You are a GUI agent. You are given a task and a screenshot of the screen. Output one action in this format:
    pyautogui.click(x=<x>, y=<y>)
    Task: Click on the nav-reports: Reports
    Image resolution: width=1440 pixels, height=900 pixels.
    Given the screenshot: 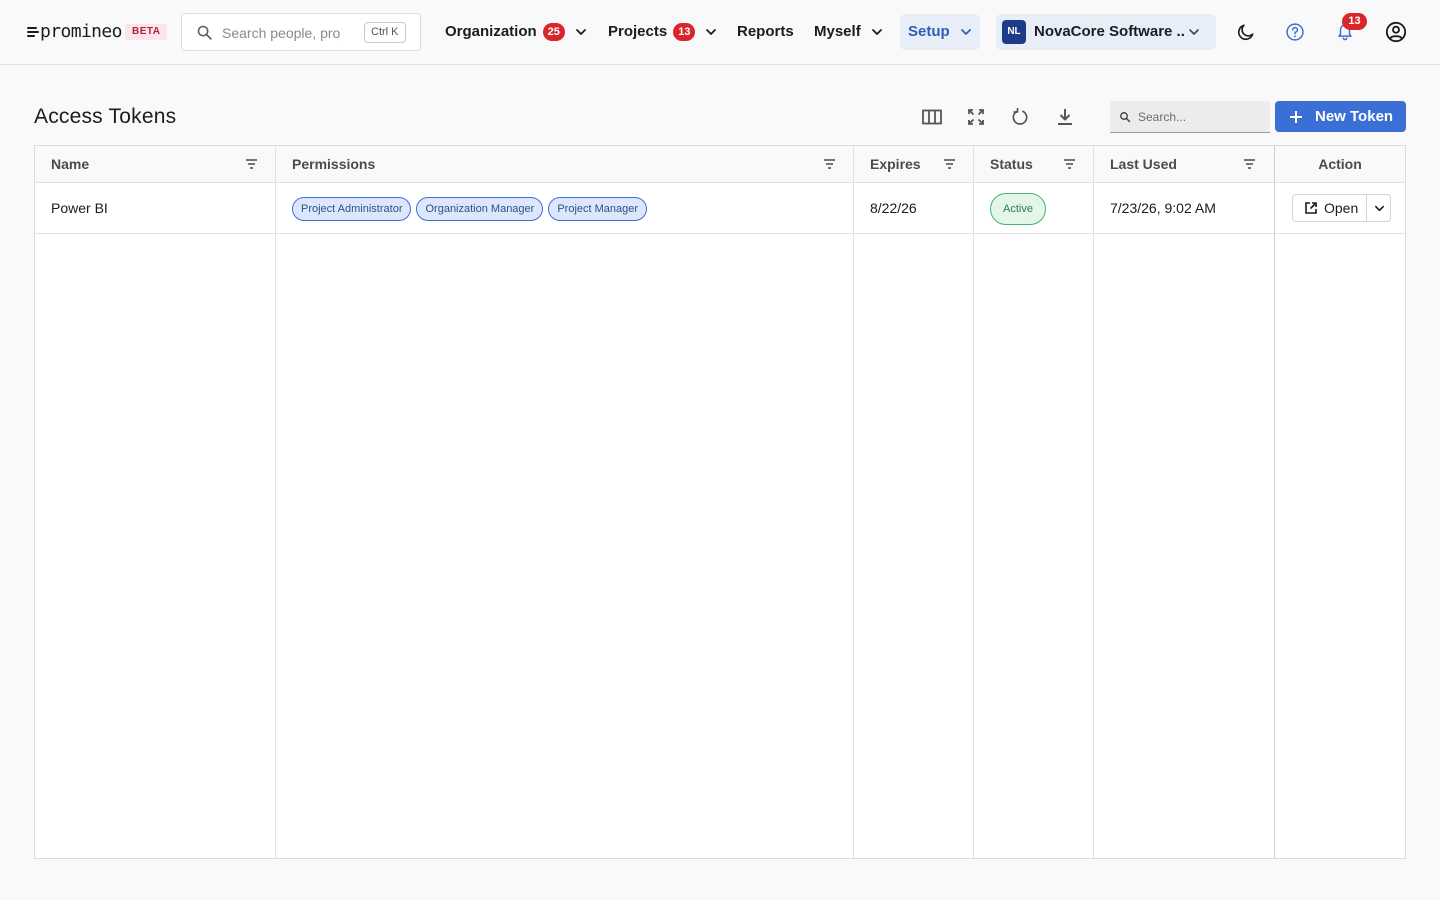 What is the action you would take?
    pyautogui.click(x=765, y=32)
    